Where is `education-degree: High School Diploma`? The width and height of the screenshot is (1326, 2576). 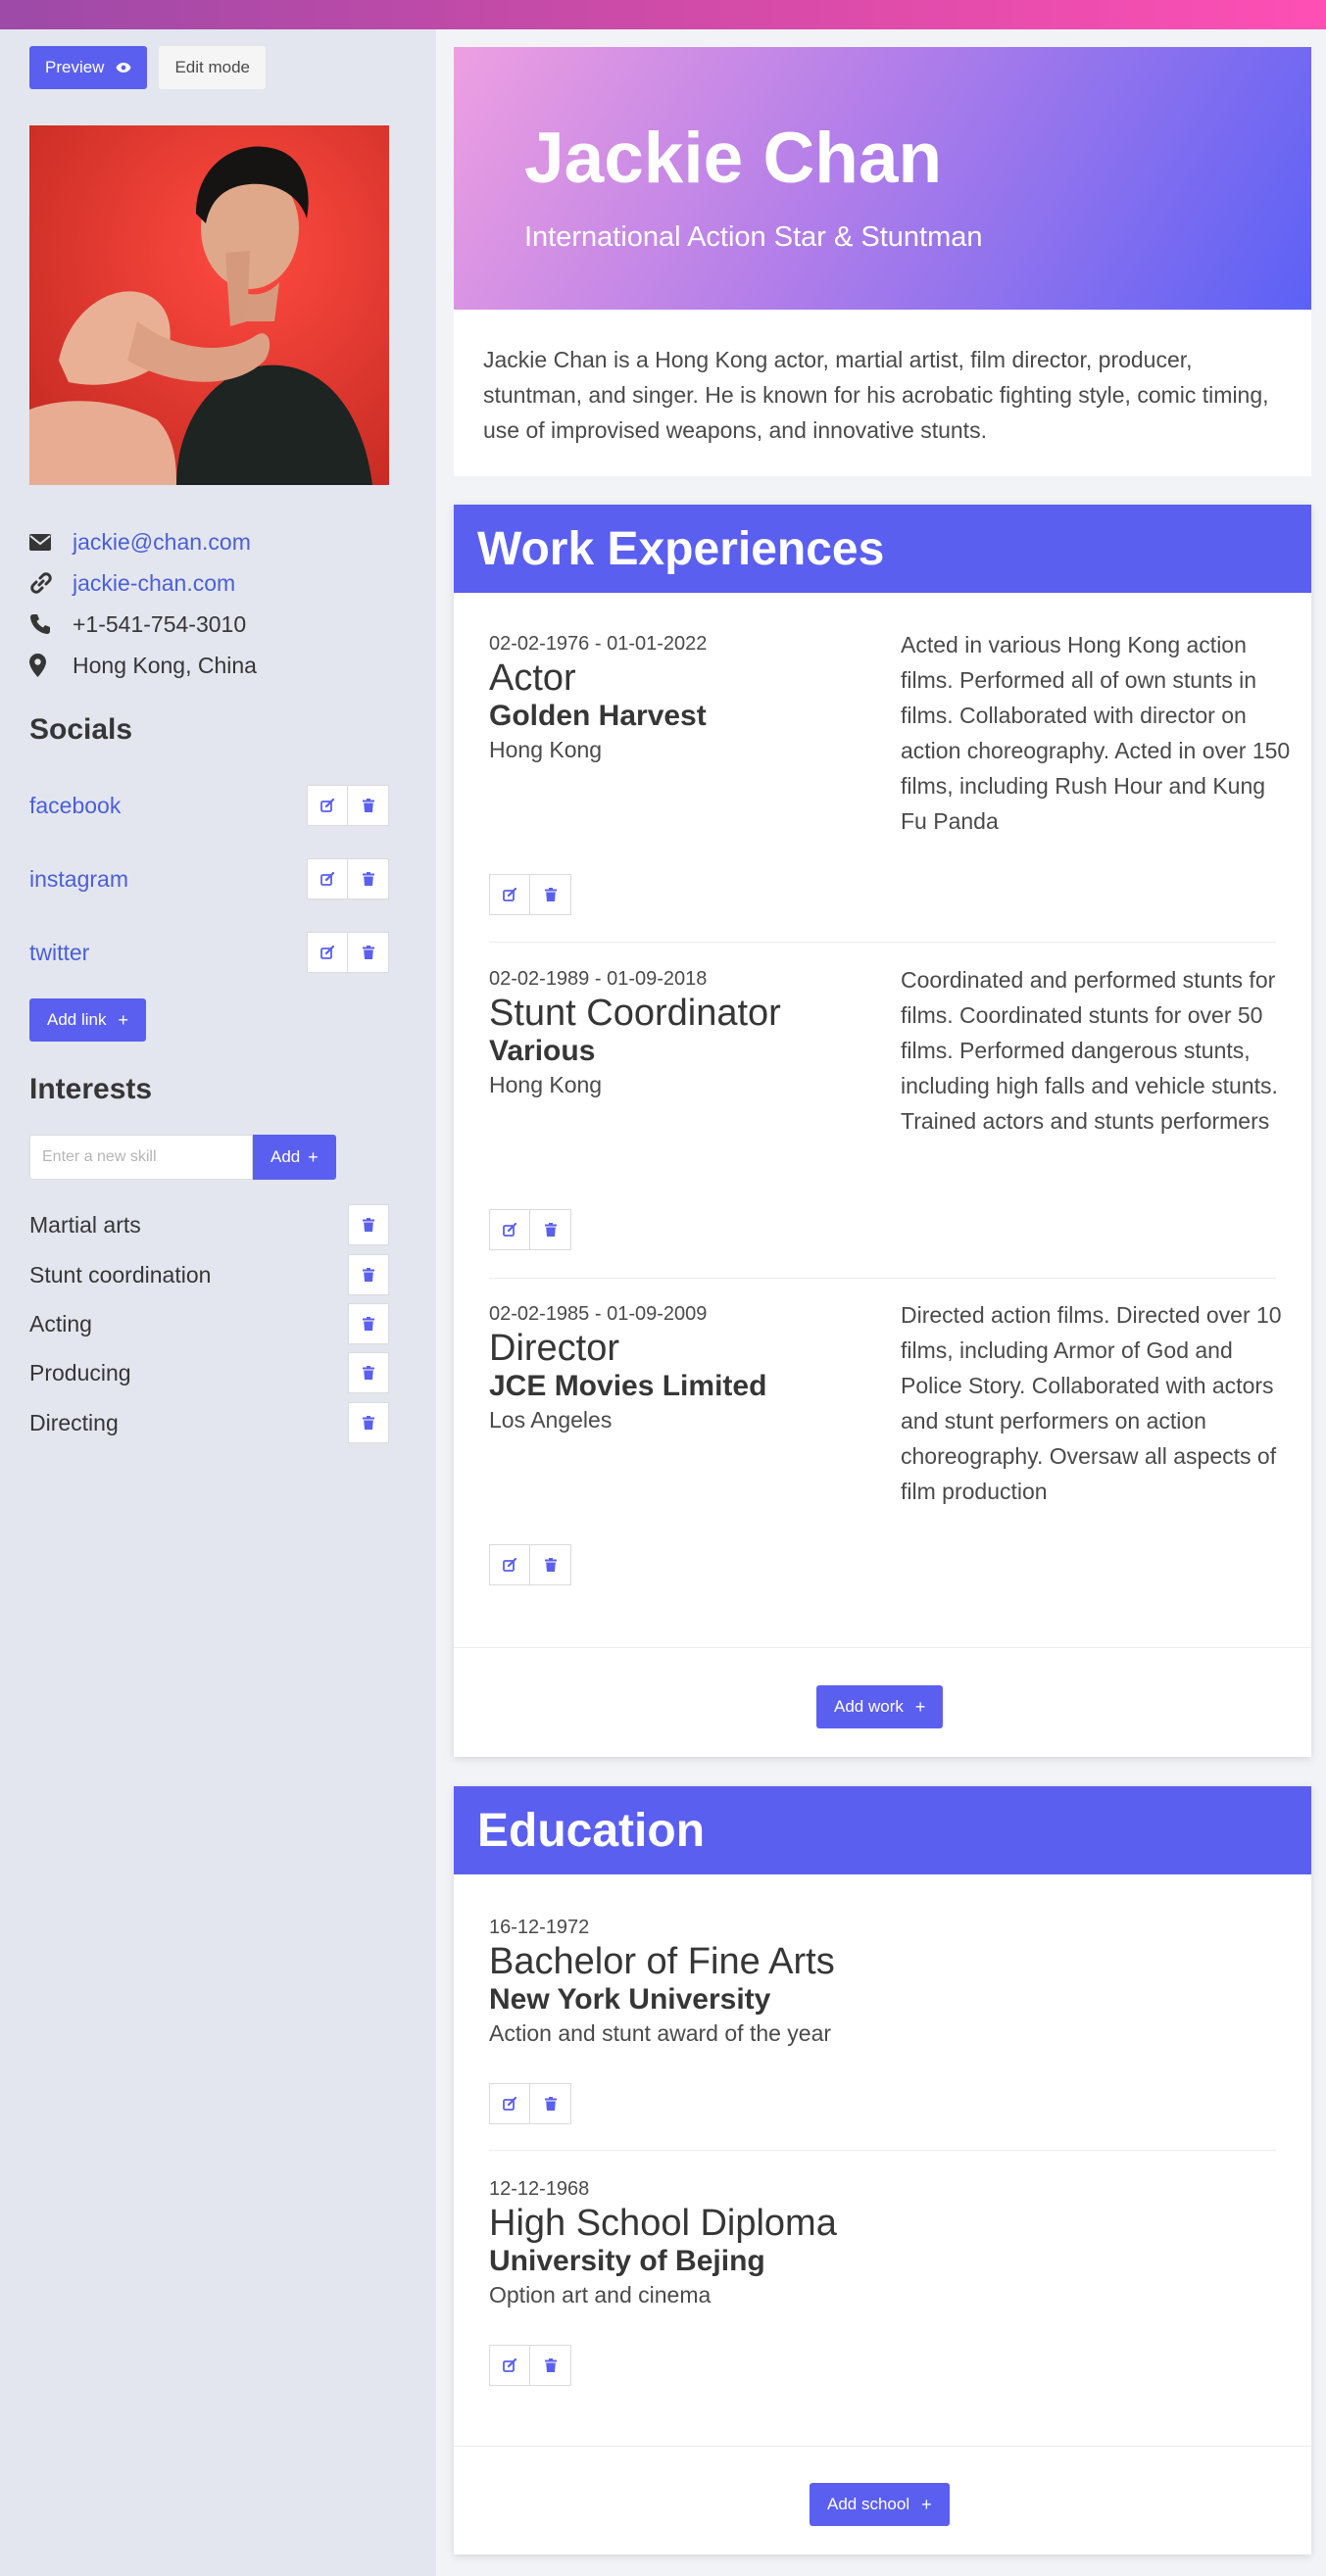 education-degree: High School Diploma is located at coordinates (663, 2223).